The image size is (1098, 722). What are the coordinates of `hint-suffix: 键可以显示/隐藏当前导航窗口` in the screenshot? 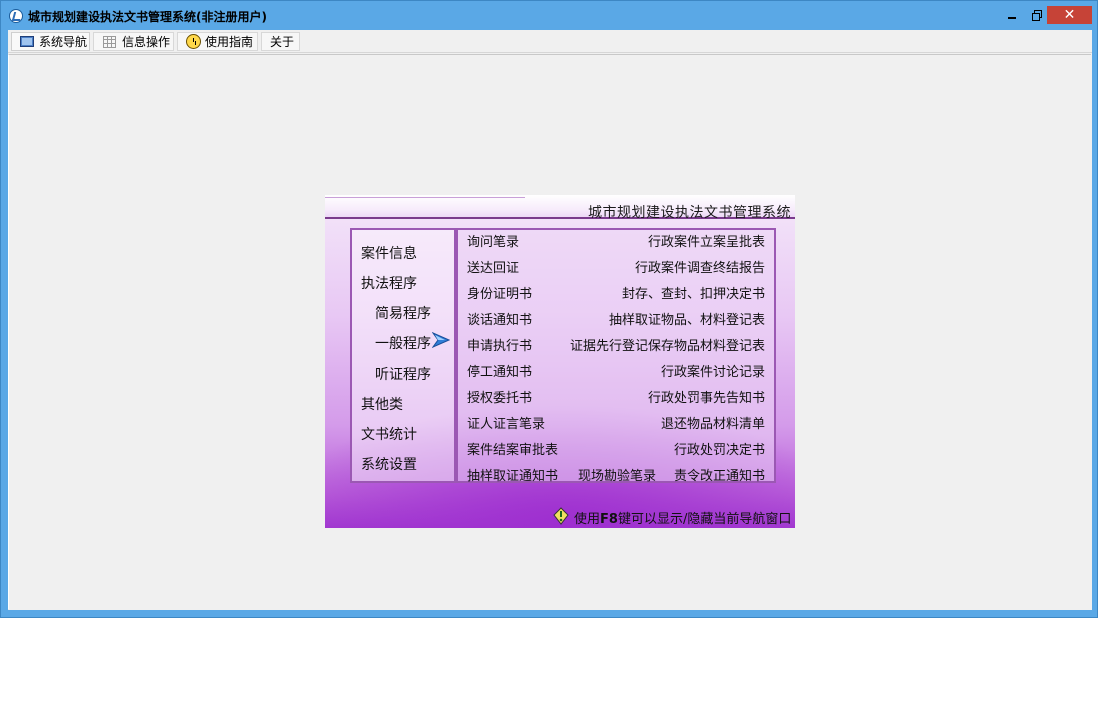 It's located at (704, 519).